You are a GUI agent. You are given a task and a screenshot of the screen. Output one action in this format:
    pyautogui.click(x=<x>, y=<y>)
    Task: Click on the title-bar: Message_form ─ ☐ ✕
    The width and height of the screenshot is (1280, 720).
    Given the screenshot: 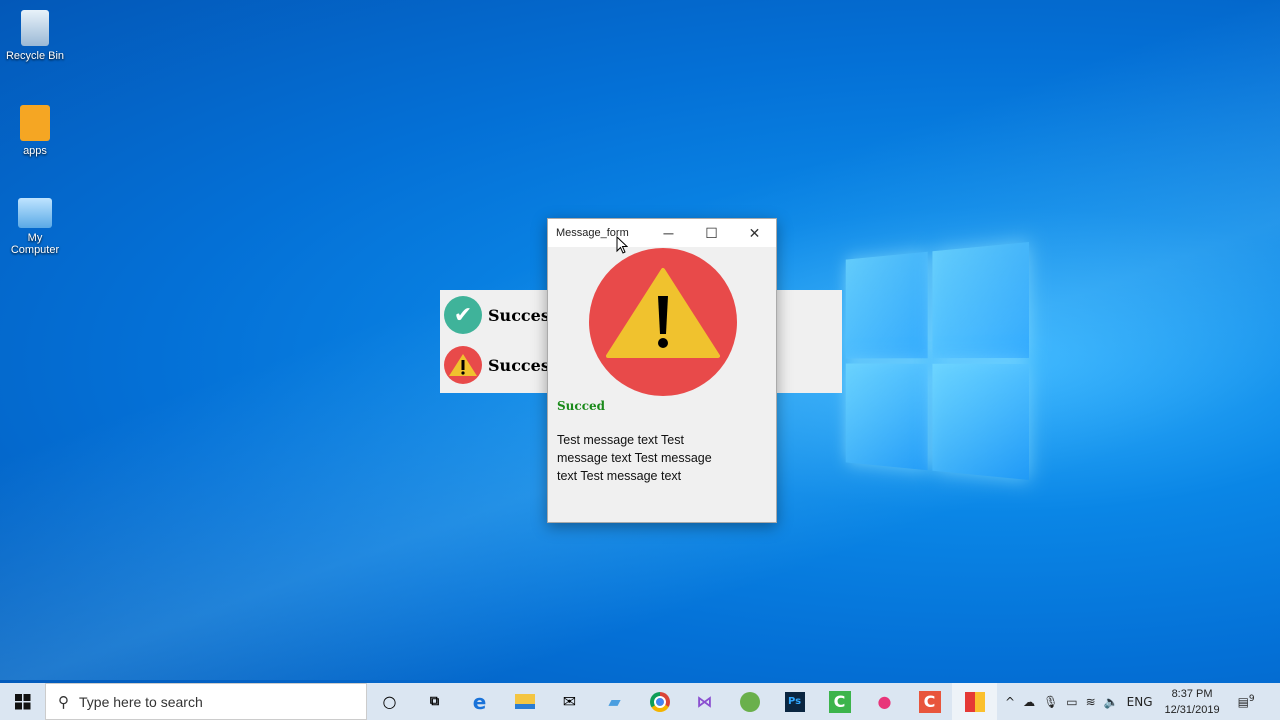 What is the action you would take?
    pyautogui.click(x=662, y=233)
    